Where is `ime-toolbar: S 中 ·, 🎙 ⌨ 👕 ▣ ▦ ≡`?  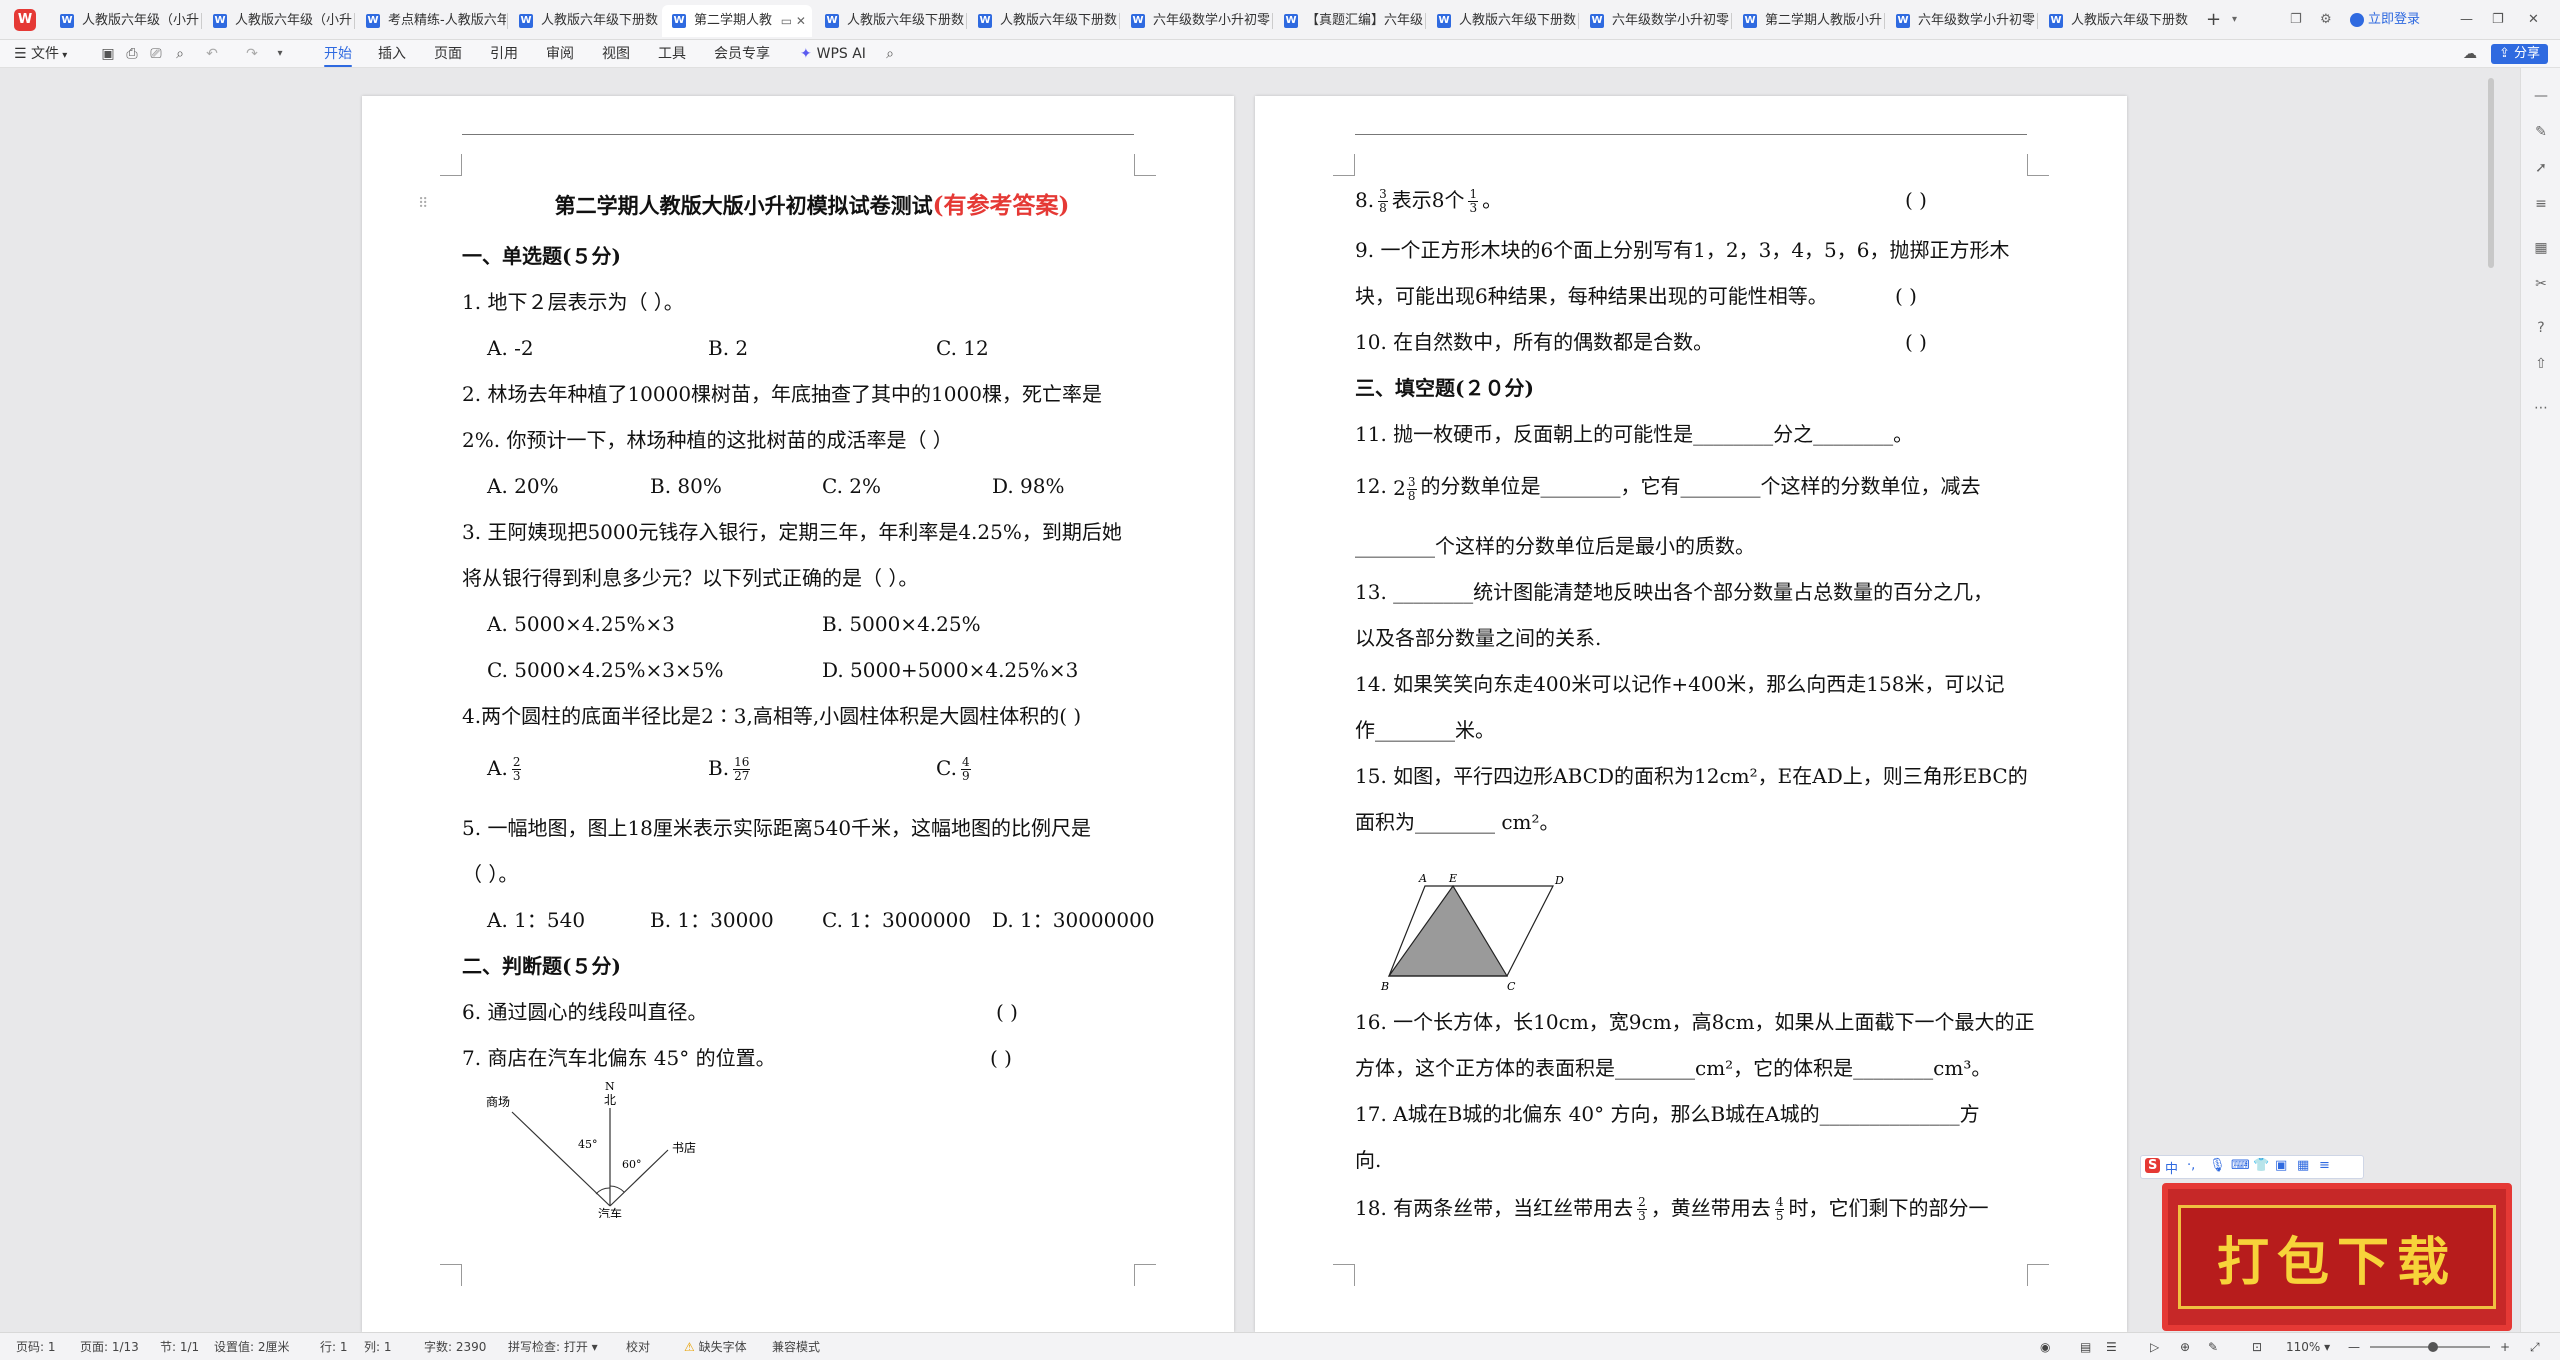
ime-toolbar: S 中 ·, 🎙 ⌨ 👕 ▣ ▦ ≡ is located at coordinates (2252, 1167).